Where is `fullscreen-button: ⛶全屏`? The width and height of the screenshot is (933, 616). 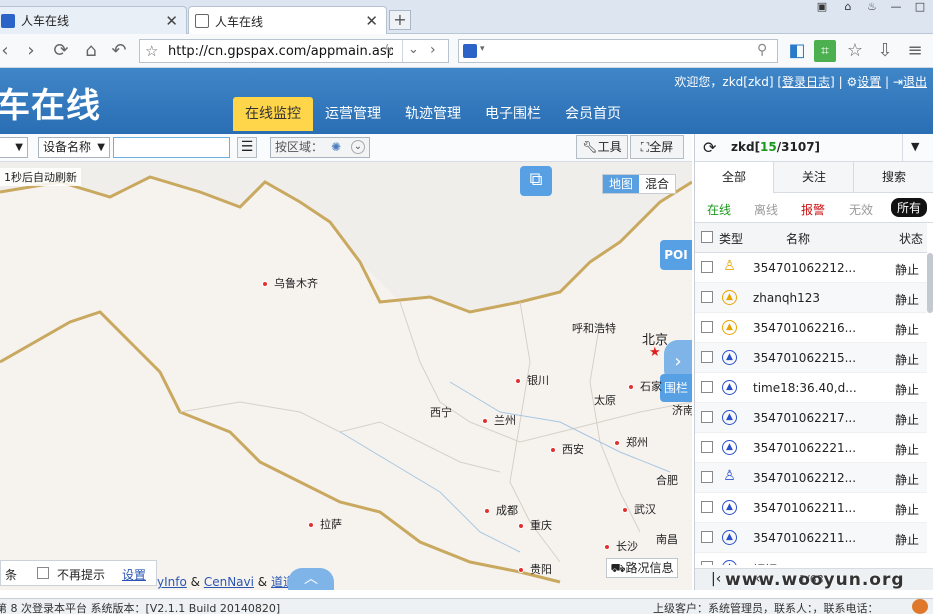 fullscreen-button: ⛶全屏 is located at coordinates (657, 147).